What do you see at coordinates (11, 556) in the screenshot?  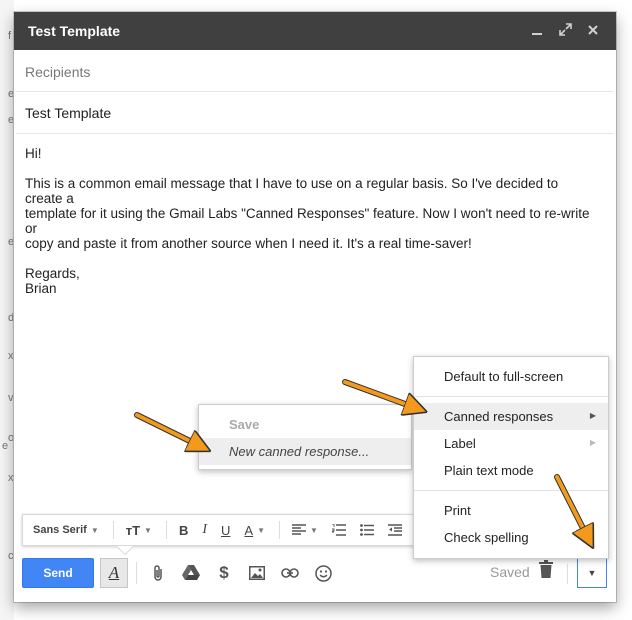 I see `bg-fragment: c` at bounding box center [11, 556].